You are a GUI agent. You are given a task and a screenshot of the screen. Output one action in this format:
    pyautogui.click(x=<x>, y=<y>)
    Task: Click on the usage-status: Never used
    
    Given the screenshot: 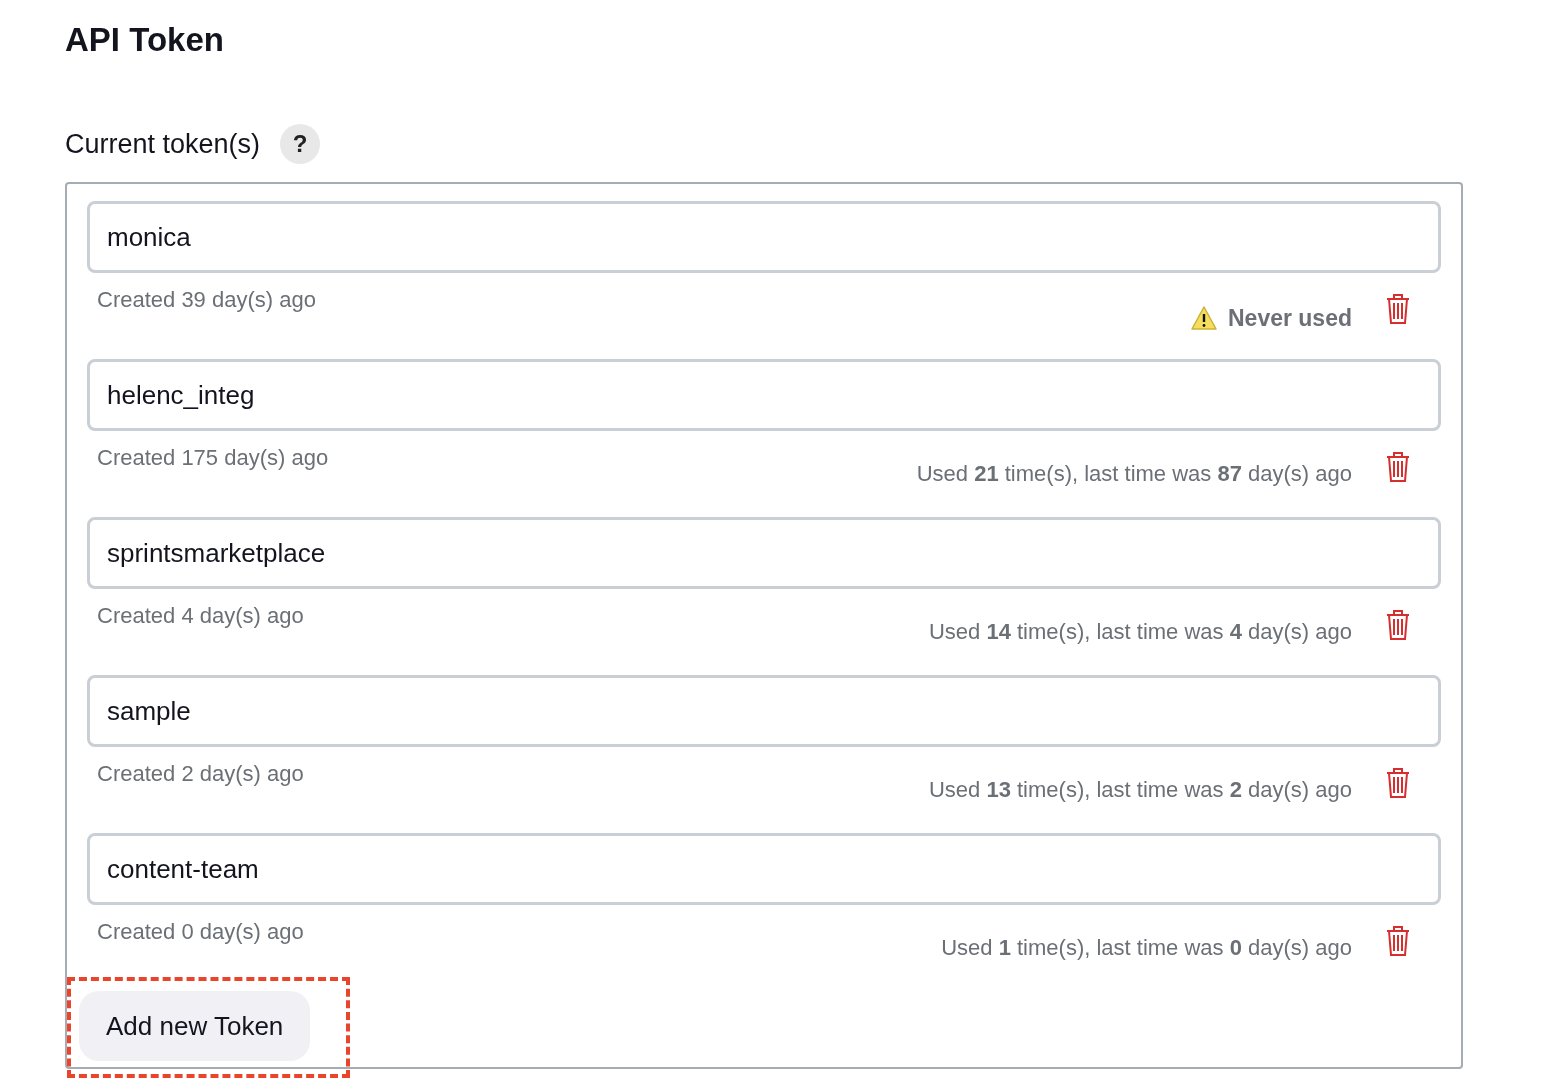 What is the action you would take?
    pyautogui.click(x=1290, y=318)
    